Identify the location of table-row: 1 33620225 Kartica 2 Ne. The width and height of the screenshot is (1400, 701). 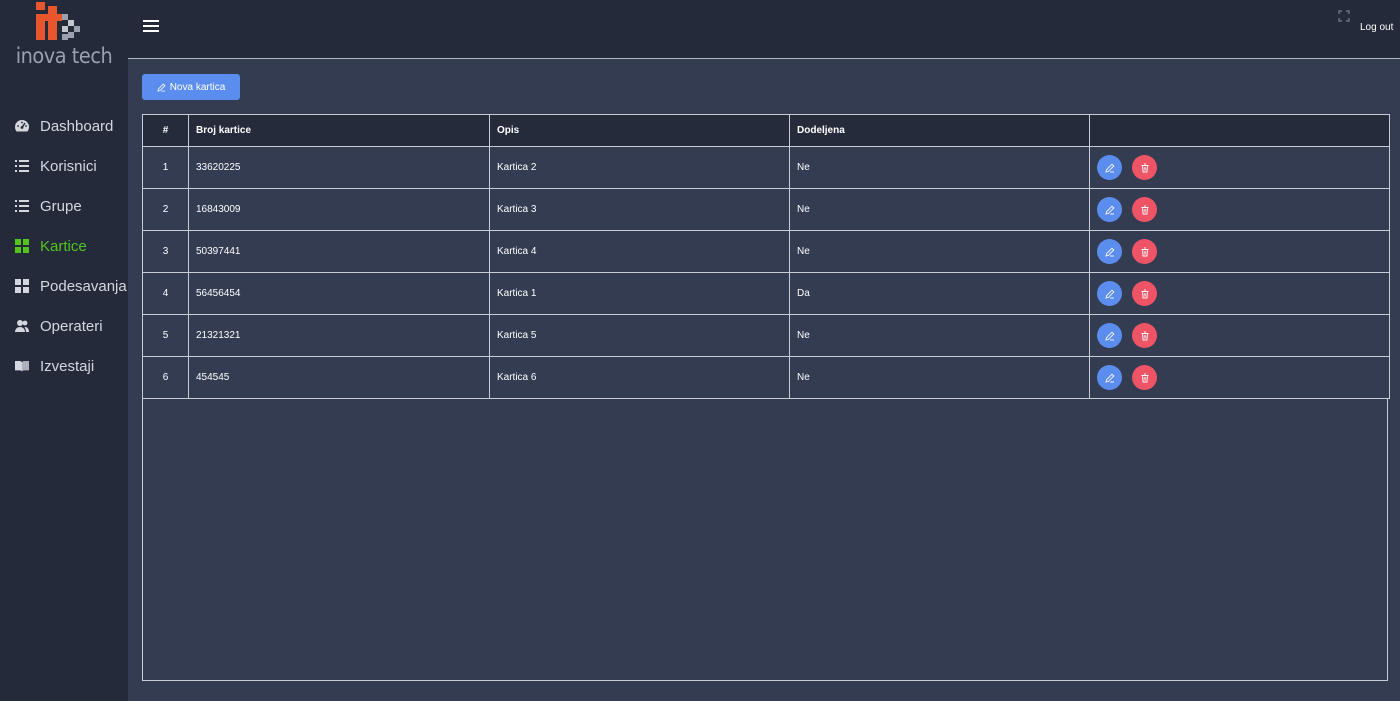
(766, 167).